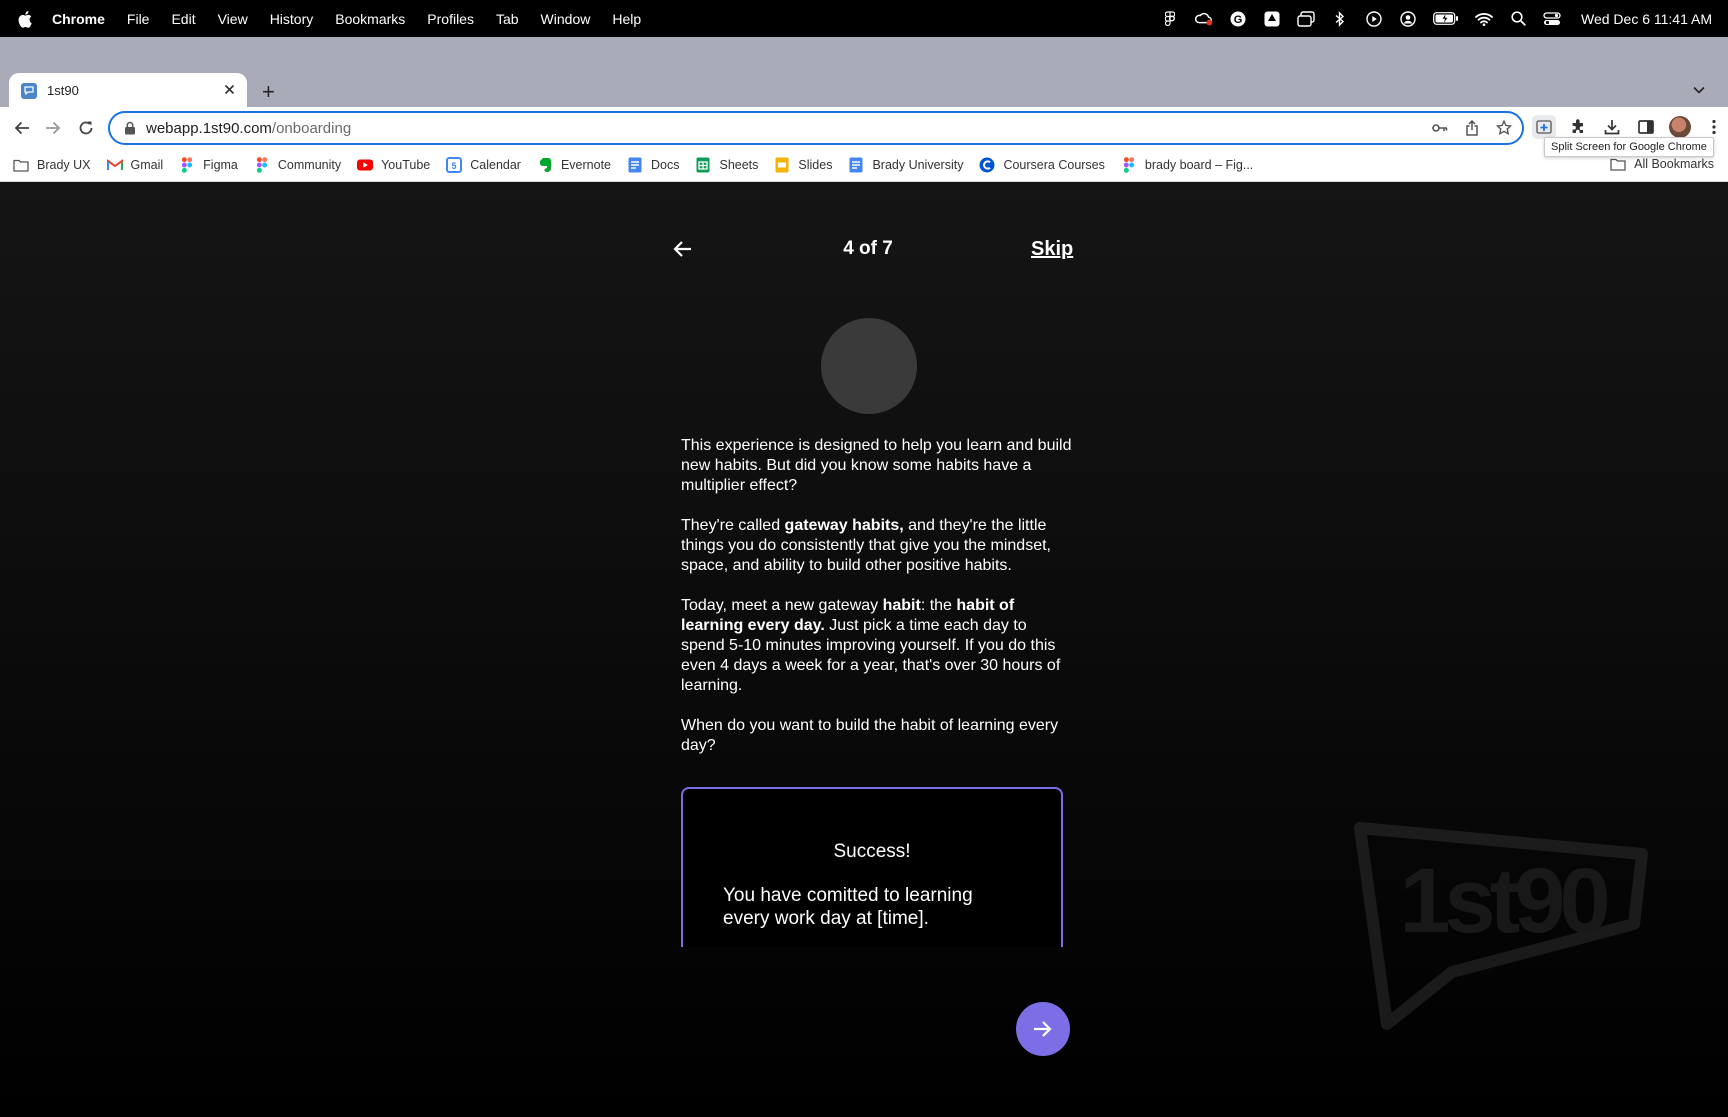 Image resolution: width=1728 pixels, height=1117 pixels. I want to click on play-icon, so click(1374, 18).